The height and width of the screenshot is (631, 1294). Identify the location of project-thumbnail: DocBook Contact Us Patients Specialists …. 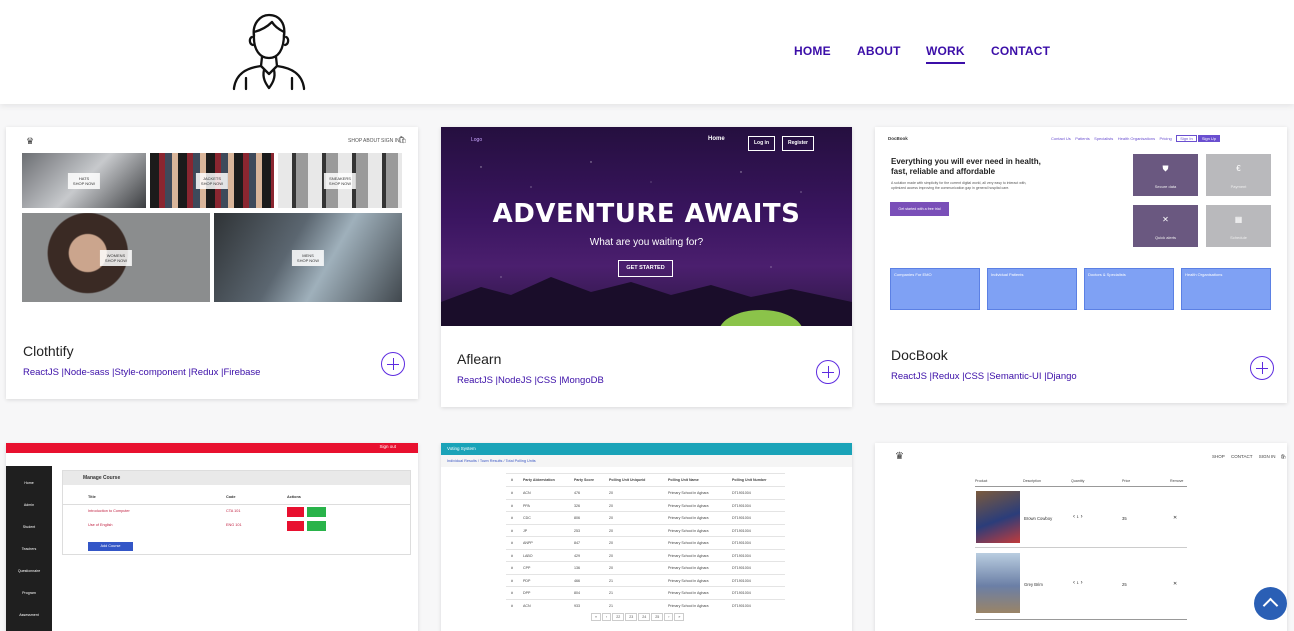
(1081, 224).